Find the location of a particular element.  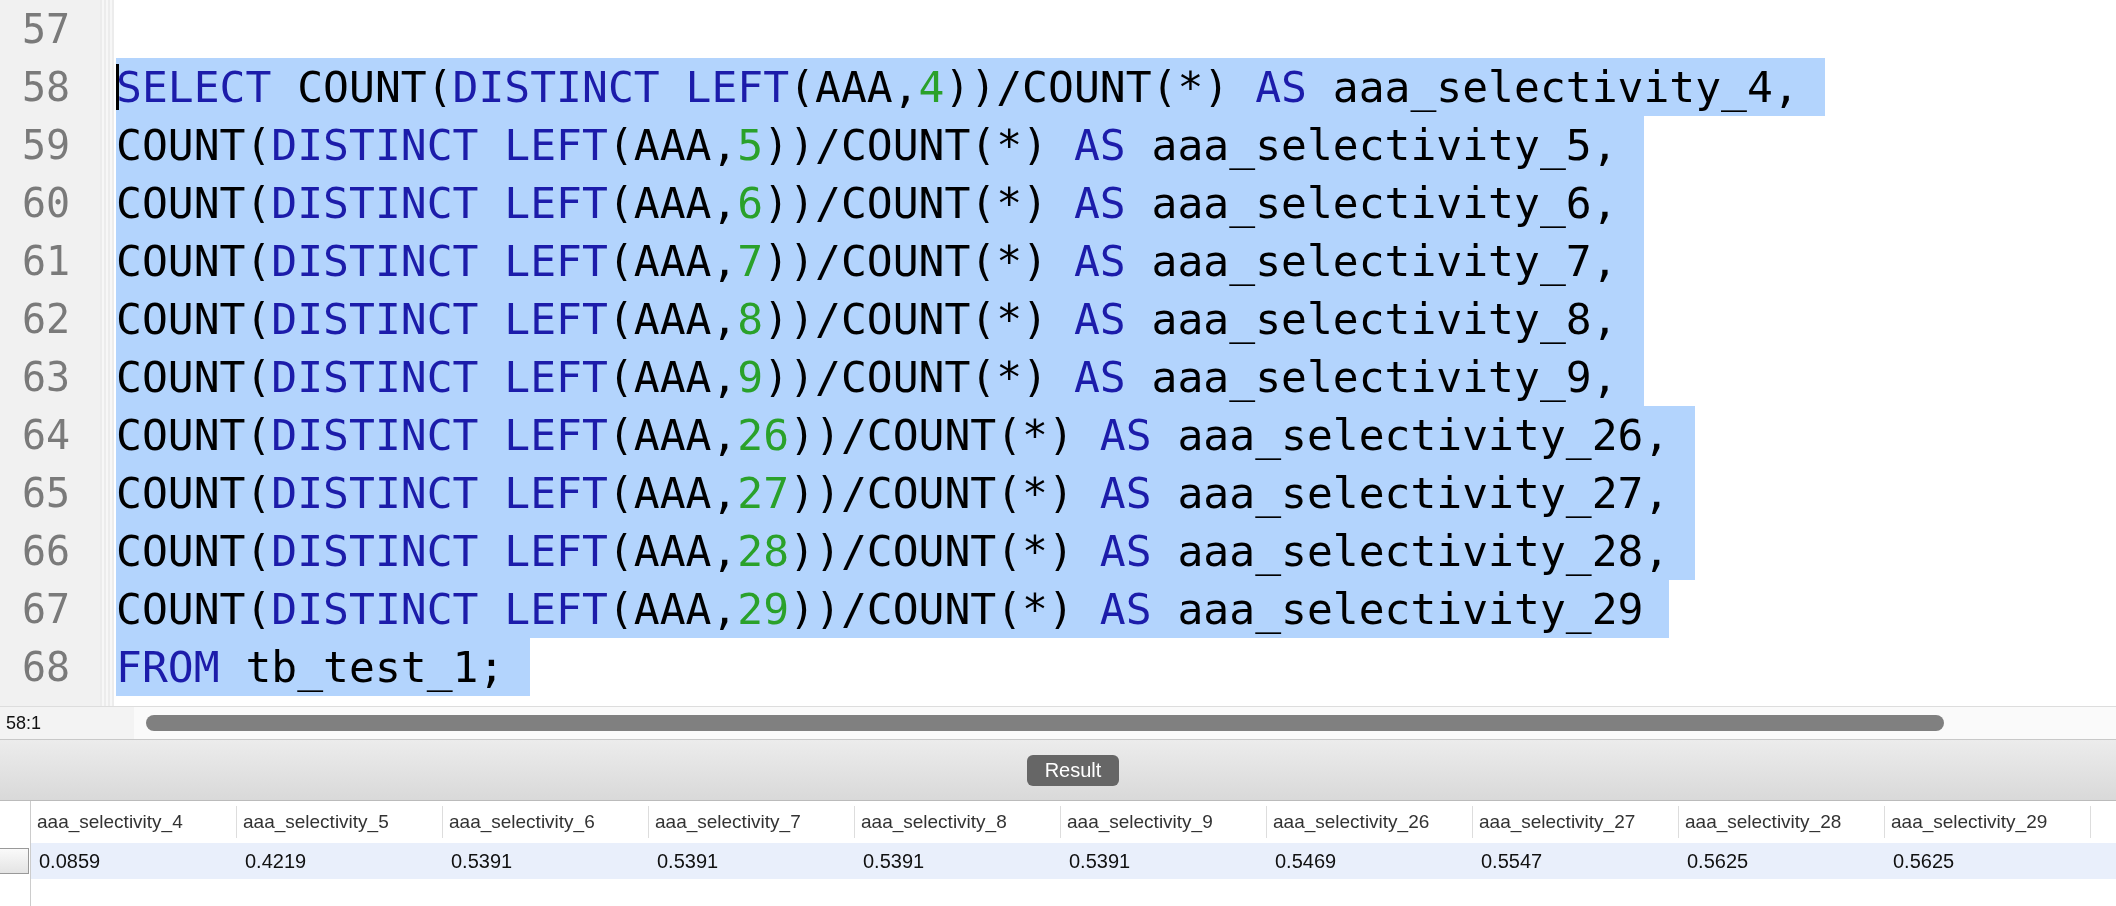

line-number: 64 is located at coordinates (46, 435).